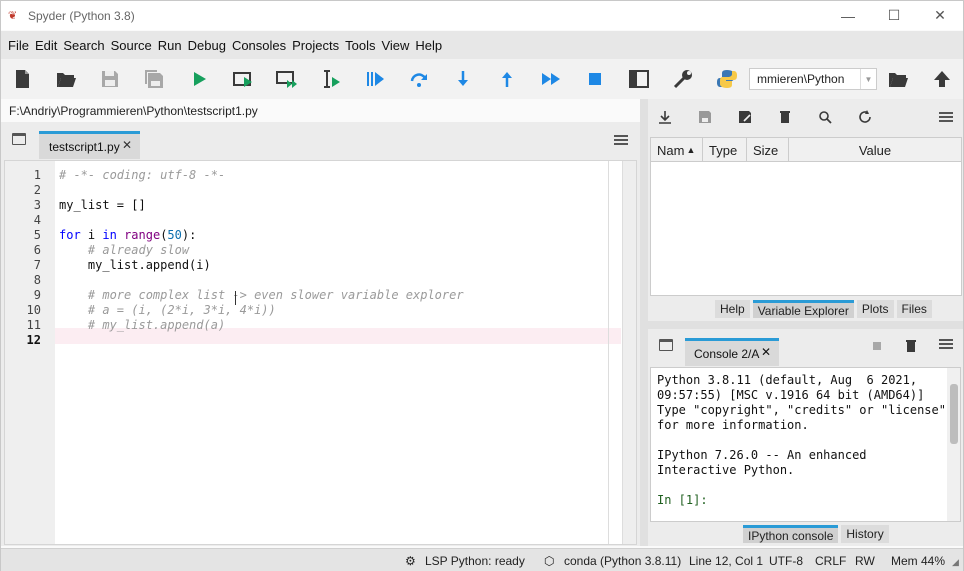 This screenshot has height=571, width=964. Describe the element at coordinates (131, 45) in the screenshot. I see `menu-source: Source` at that location.